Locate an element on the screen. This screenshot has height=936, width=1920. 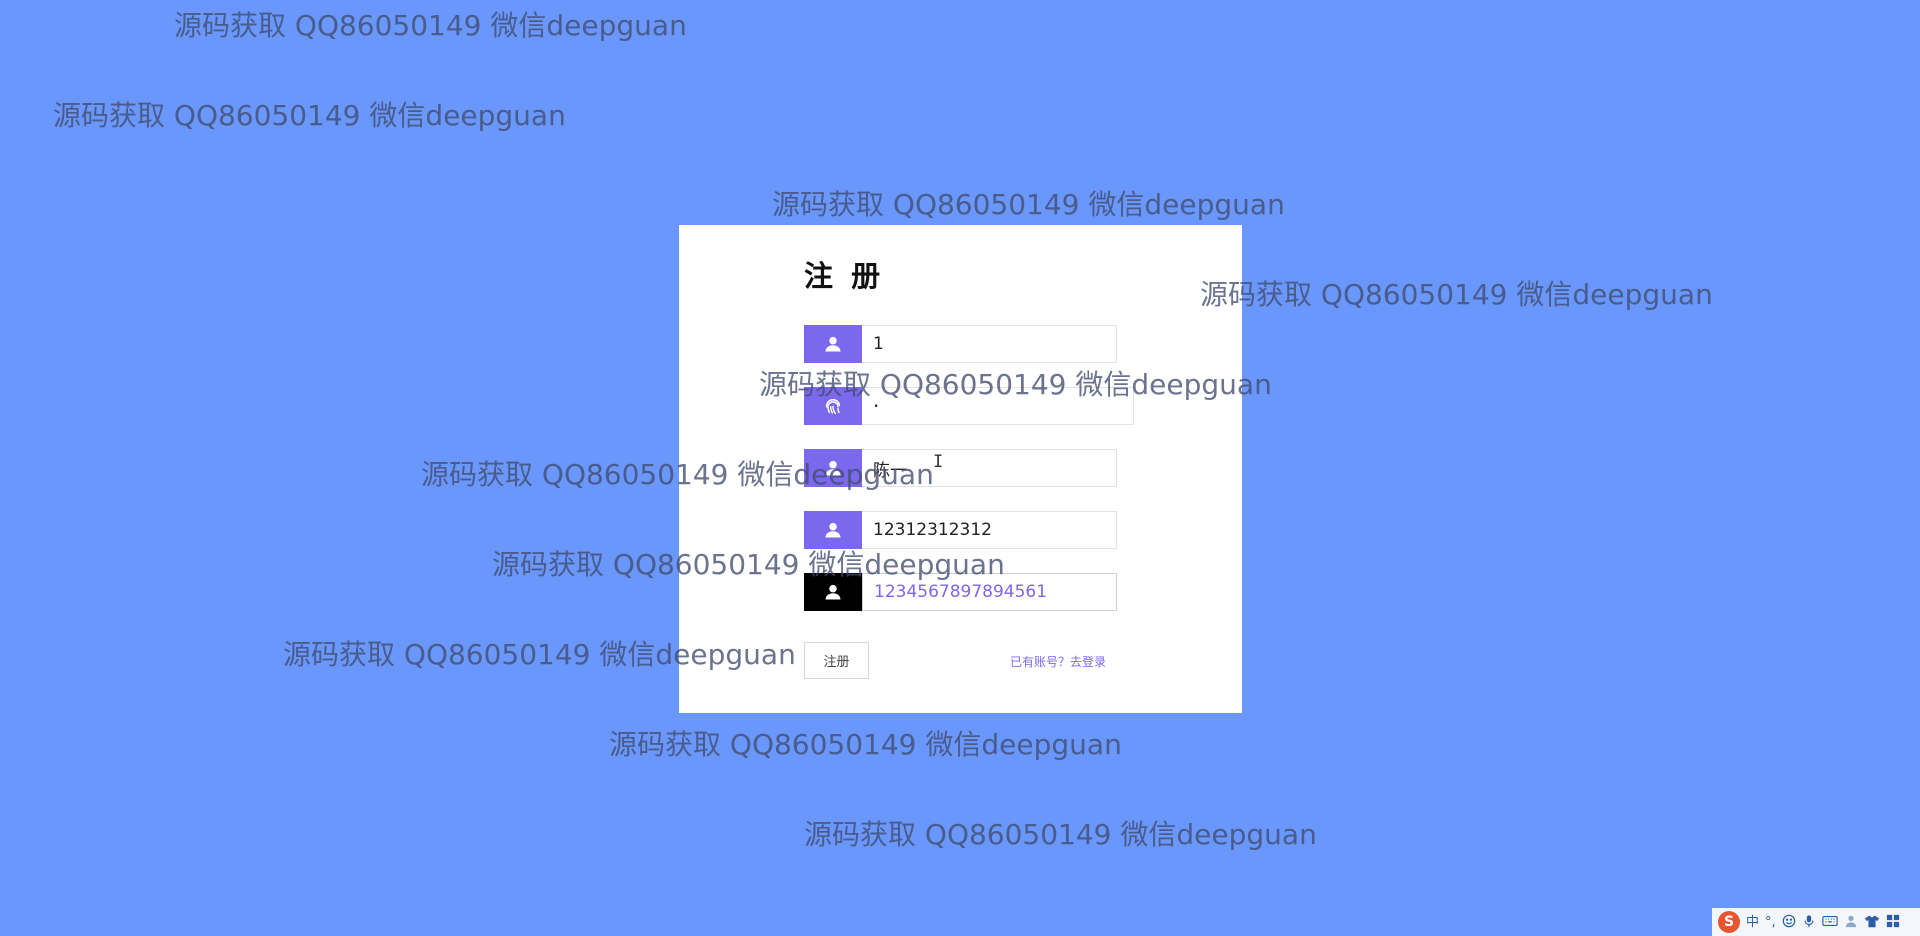
password-field-row is located at coordinates (969, 406).